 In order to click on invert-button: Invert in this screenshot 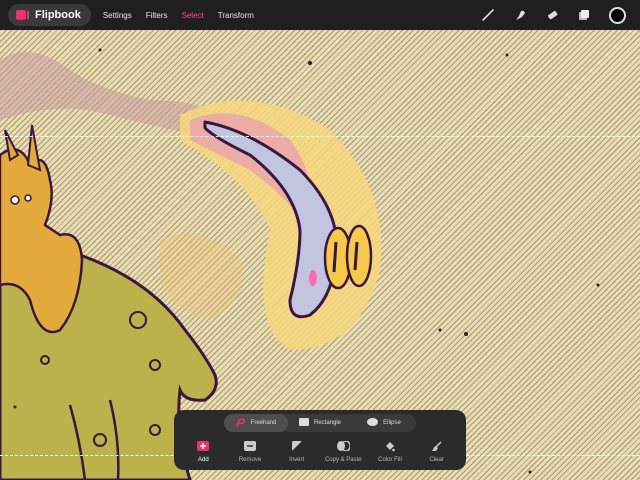, I will do `click(297, 451)`.